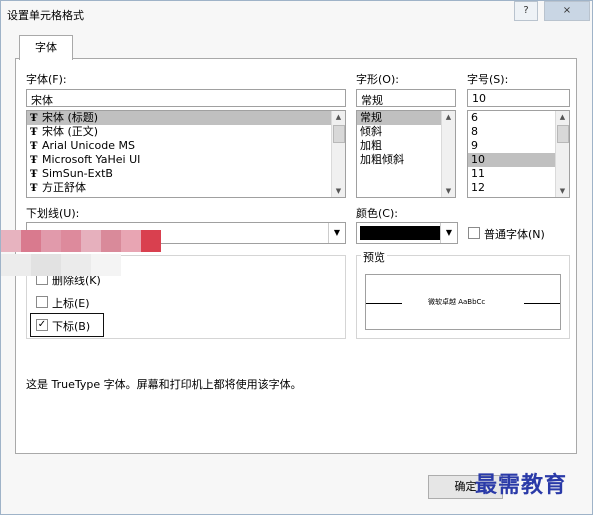 This screenshot has height=515, width=593. I want to click on size-item-label: 10, so click(478, 159).